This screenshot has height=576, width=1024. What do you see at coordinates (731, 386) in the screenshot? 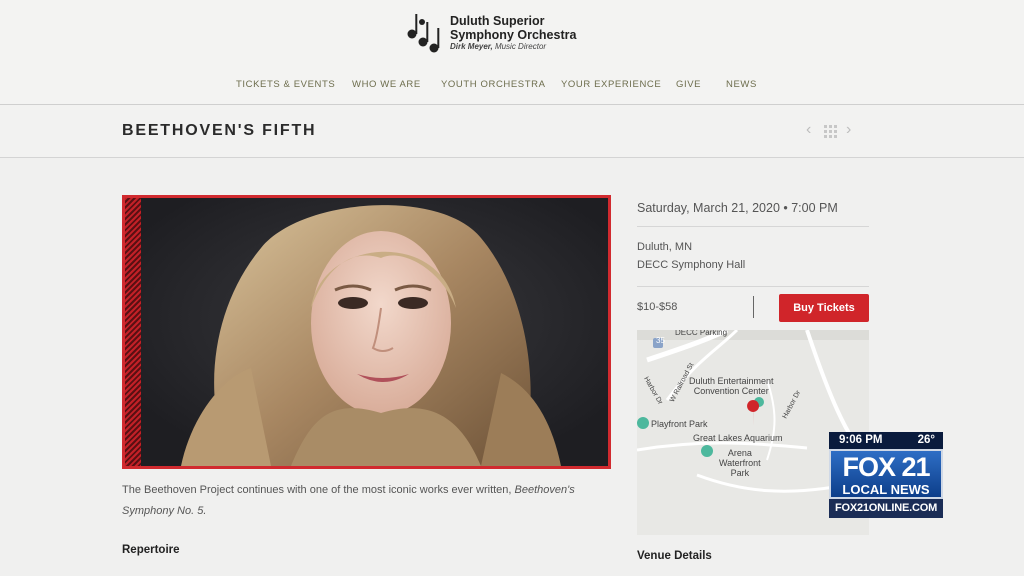
I see `map-label-decc: Duluth Entertainment Convention Center` at bounding box center [731, 386].